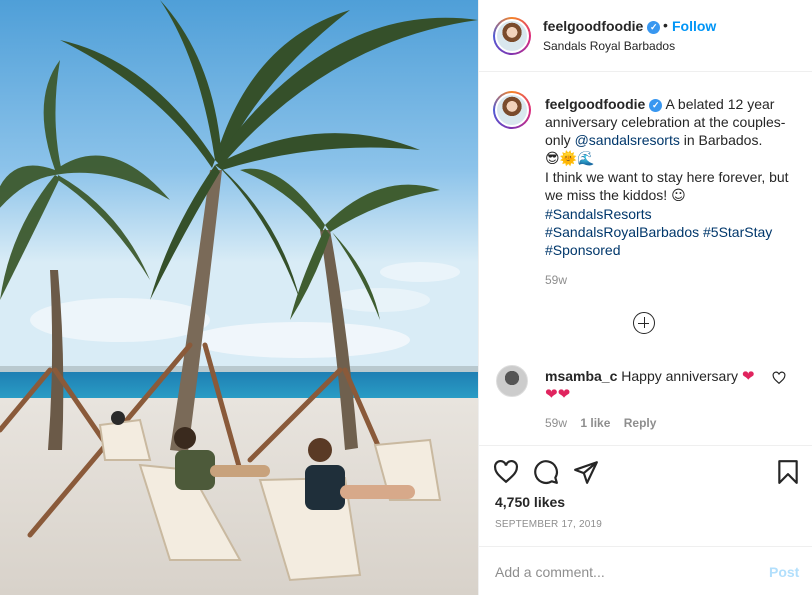 The height and width of the screenshot is (595, 812). What do you see at coordinates (748, 376) in the screenshot?
I see `heart-emoji: ❤` at bounding box center [748, 376].